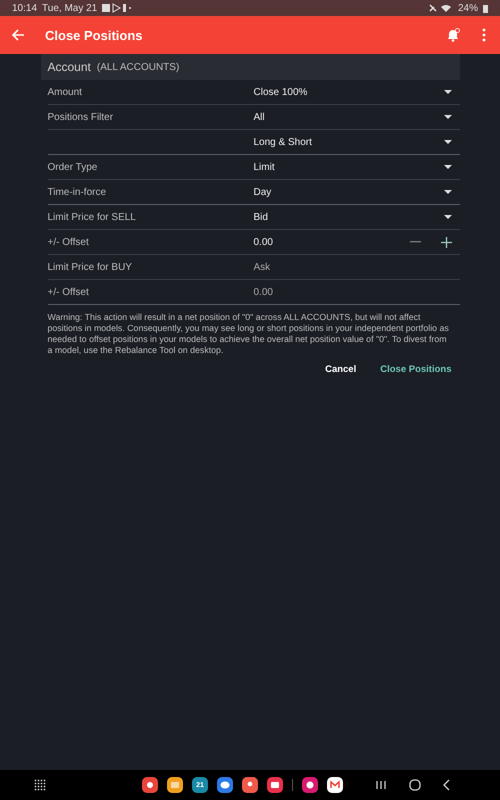  Describe the element at coordinates (484, 35) in the screenshot. I see `more-icon` at that location.